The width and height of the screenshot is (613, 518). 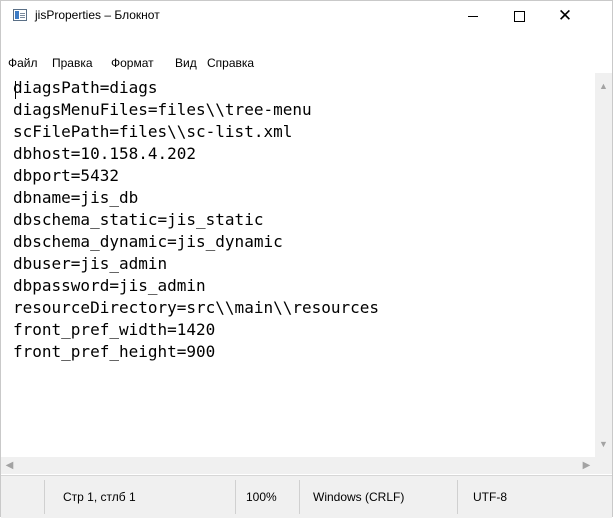 I want to click on notepad-icon, so click(x=20, y=15).